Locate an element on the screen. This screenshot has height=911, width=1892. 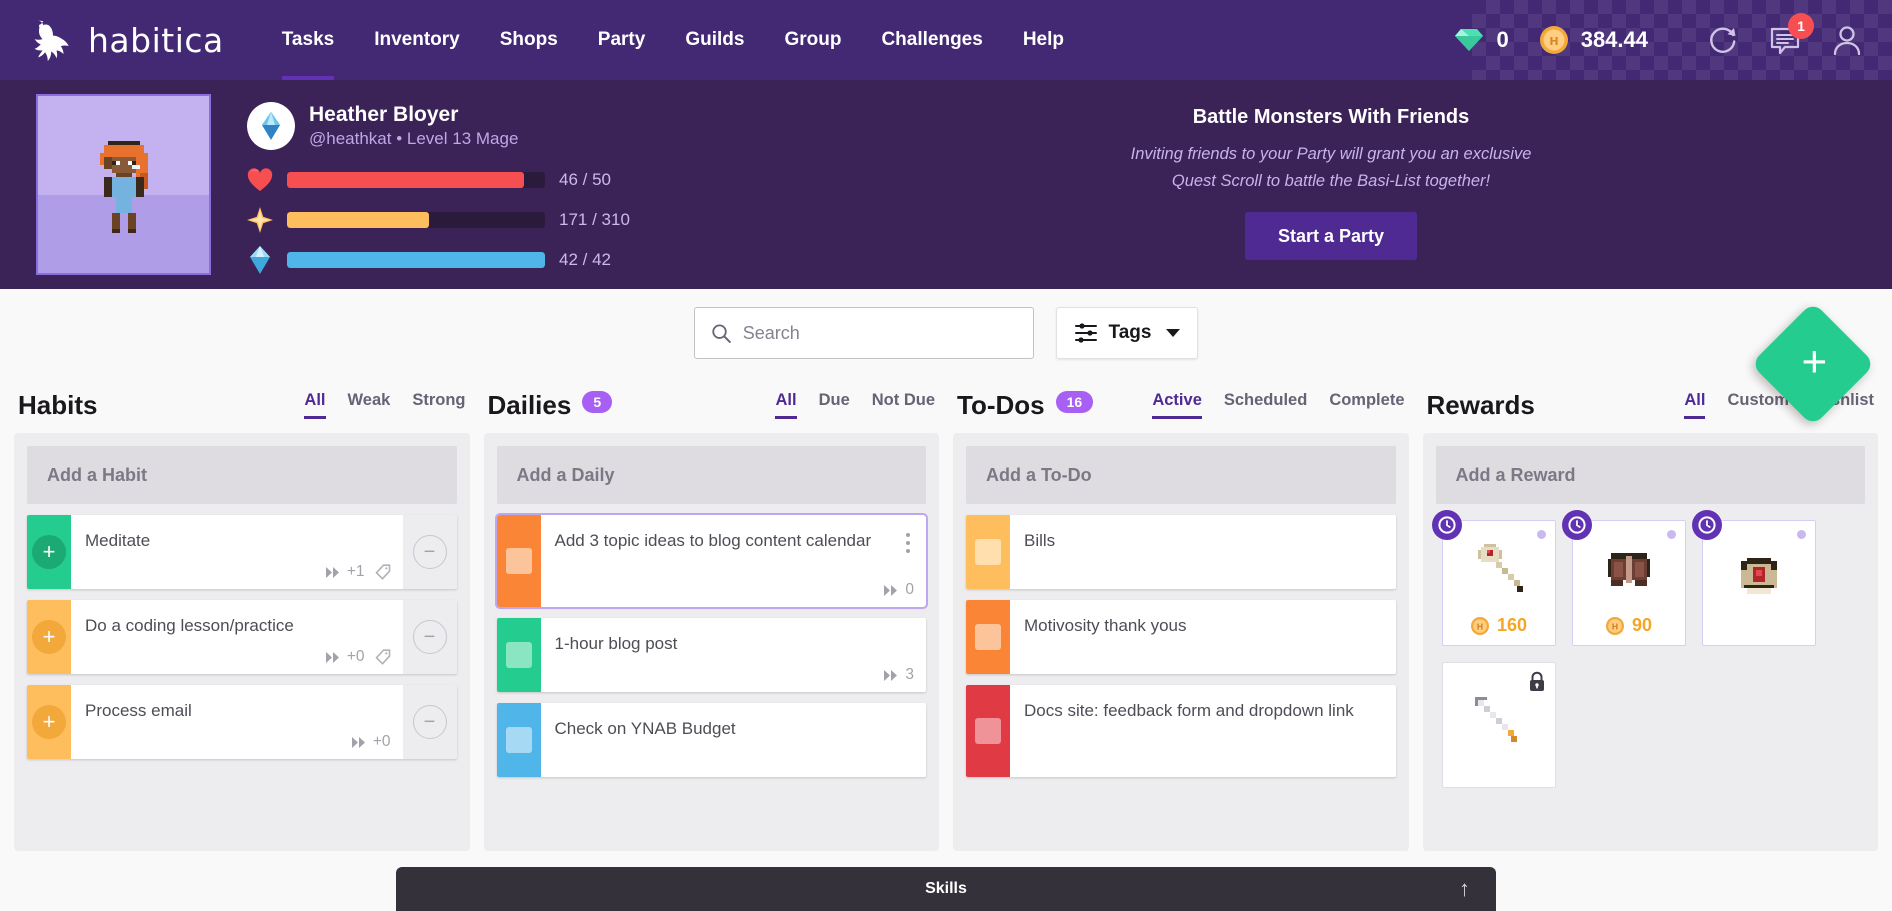
mana-value: 42 / 42 is located at coordinates (585, 260).